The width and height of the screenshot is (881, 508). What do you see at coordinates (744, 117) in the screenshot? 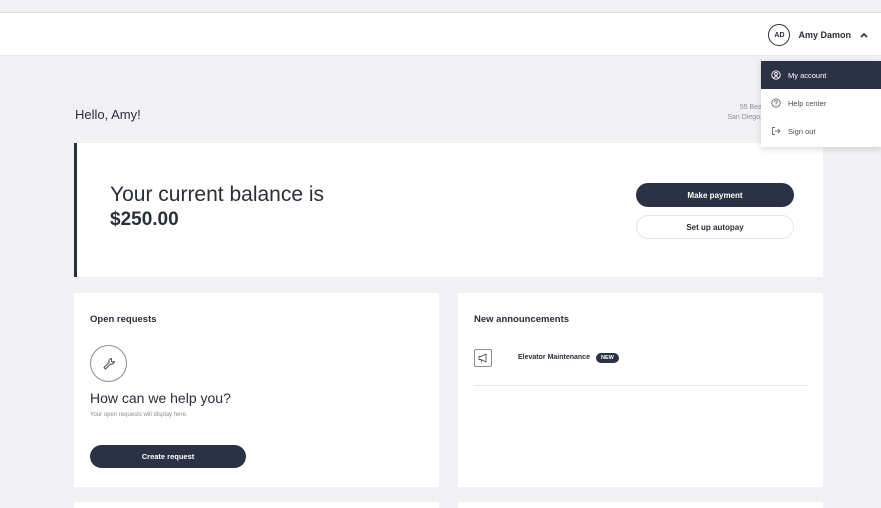
I see `address-line-2: San Diego,` at bounding box center [744, 117].